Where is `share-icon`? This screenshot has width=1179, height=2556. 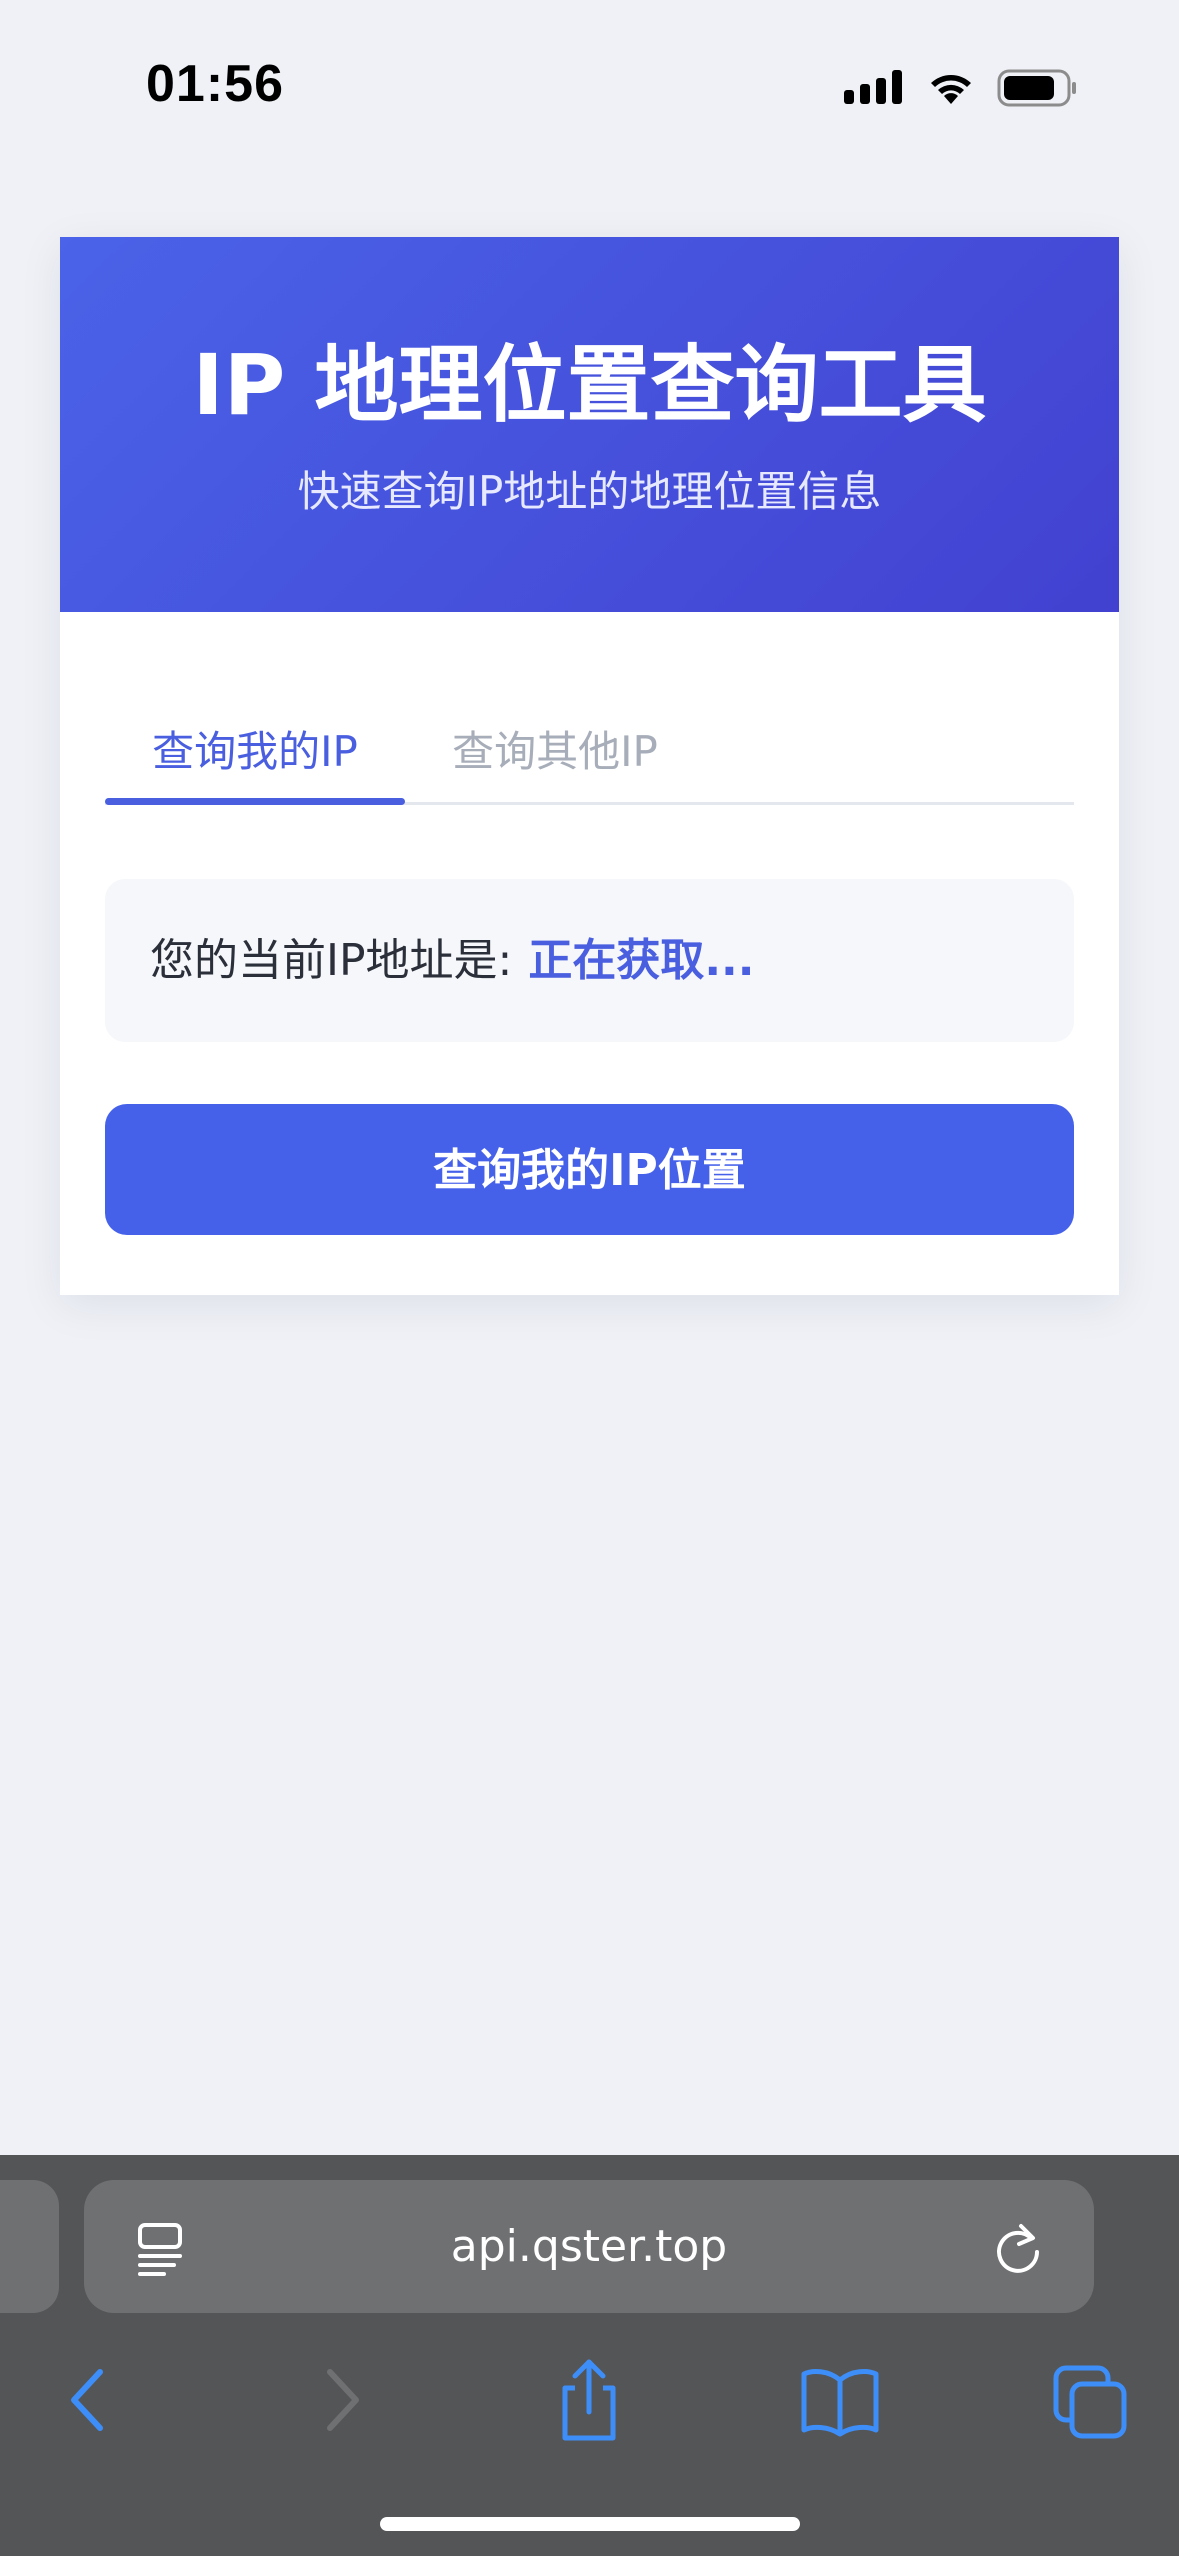
share-icon is located at coordinates (589, 2400).